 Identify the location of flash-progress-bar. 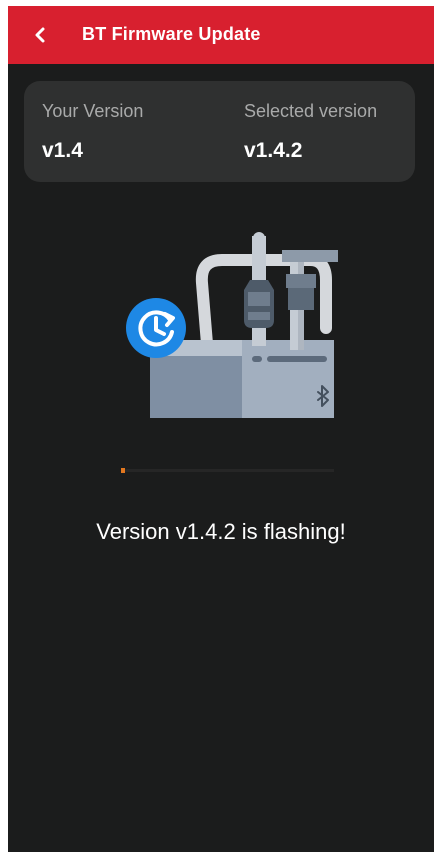
(227, 470).